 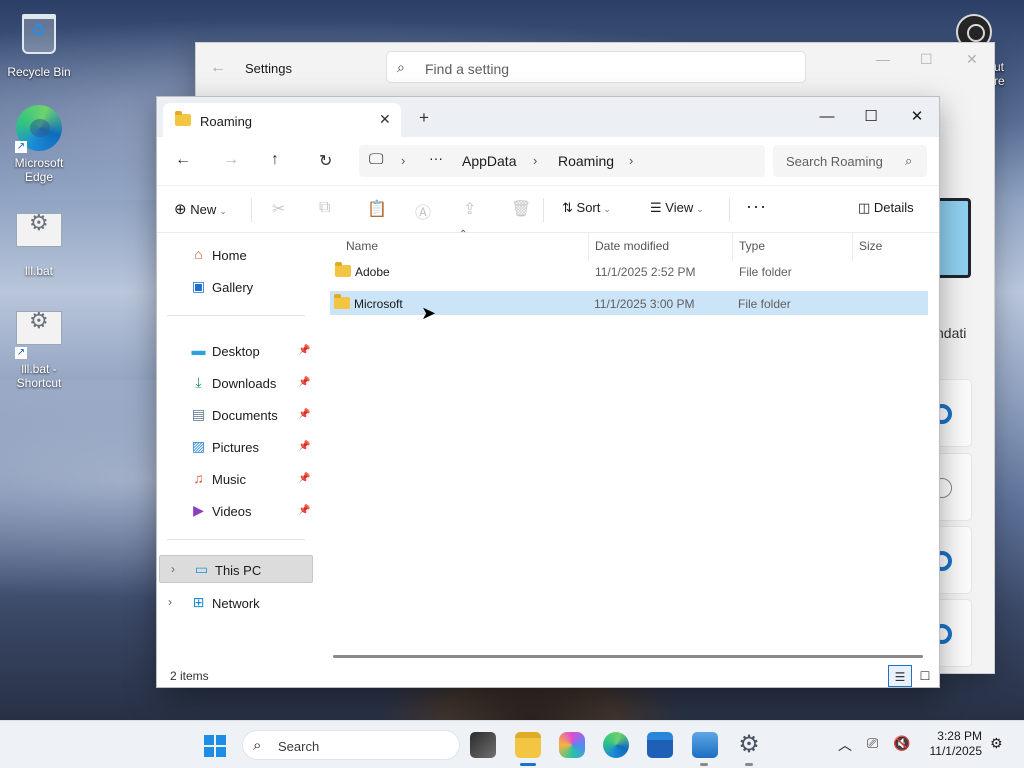 I want to click on sort-label: Sort, so click(x=588, y=207).